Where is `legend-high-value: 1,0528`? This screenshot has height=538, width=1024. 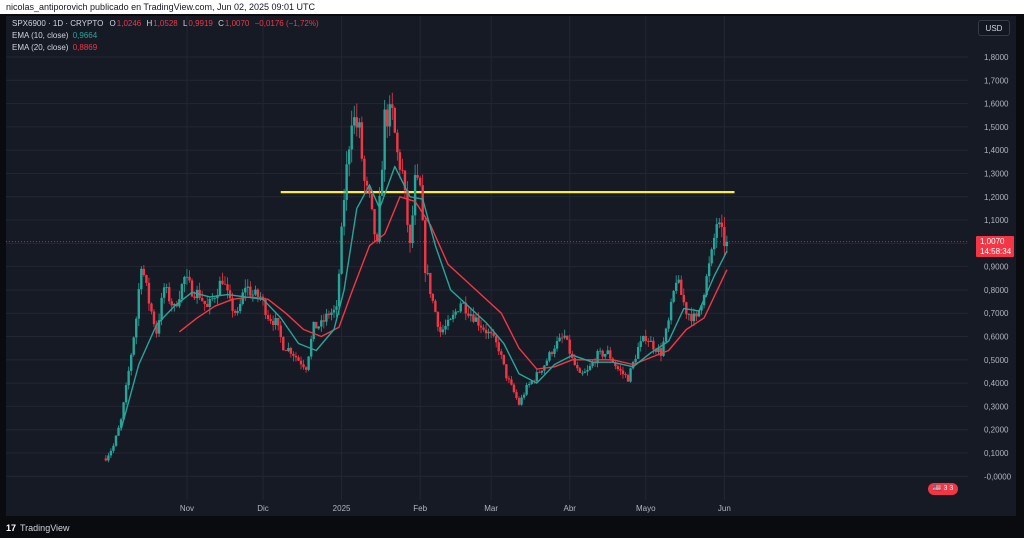
legend-high-value: 1,0528 is located at coordinates (165, 23).